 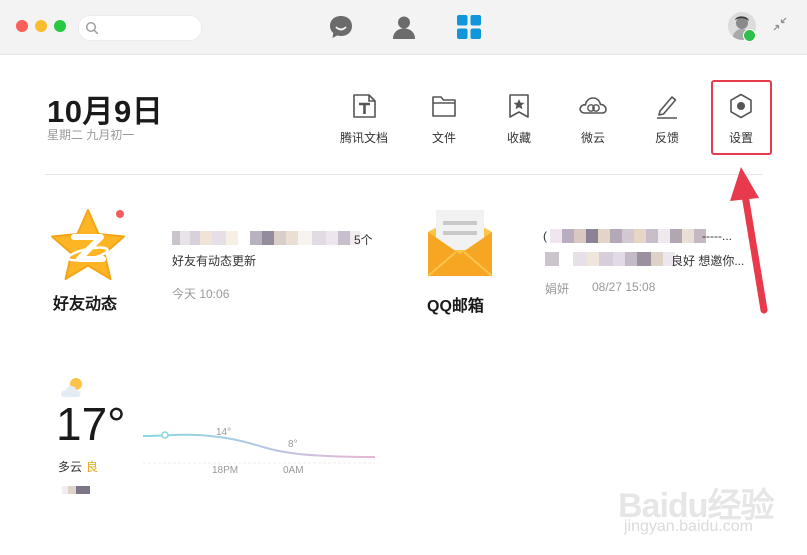 I want to click on contacts-icon, so click(x=404, y=27).